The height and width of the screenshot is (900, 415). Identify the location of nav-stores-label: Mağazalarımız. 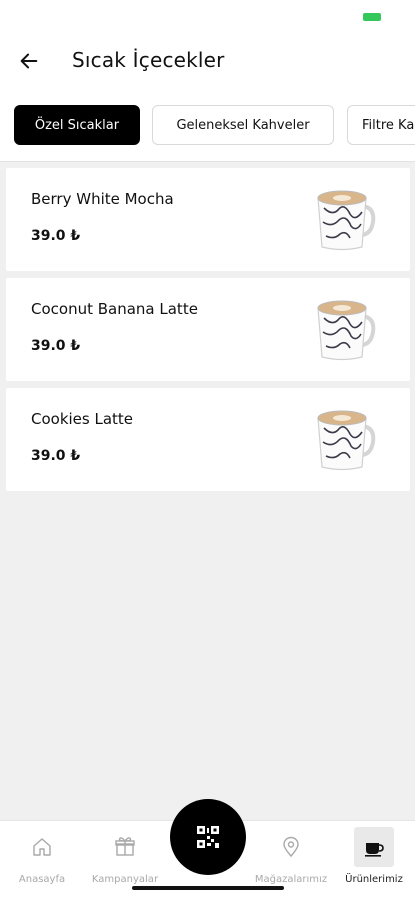
(291, 879).